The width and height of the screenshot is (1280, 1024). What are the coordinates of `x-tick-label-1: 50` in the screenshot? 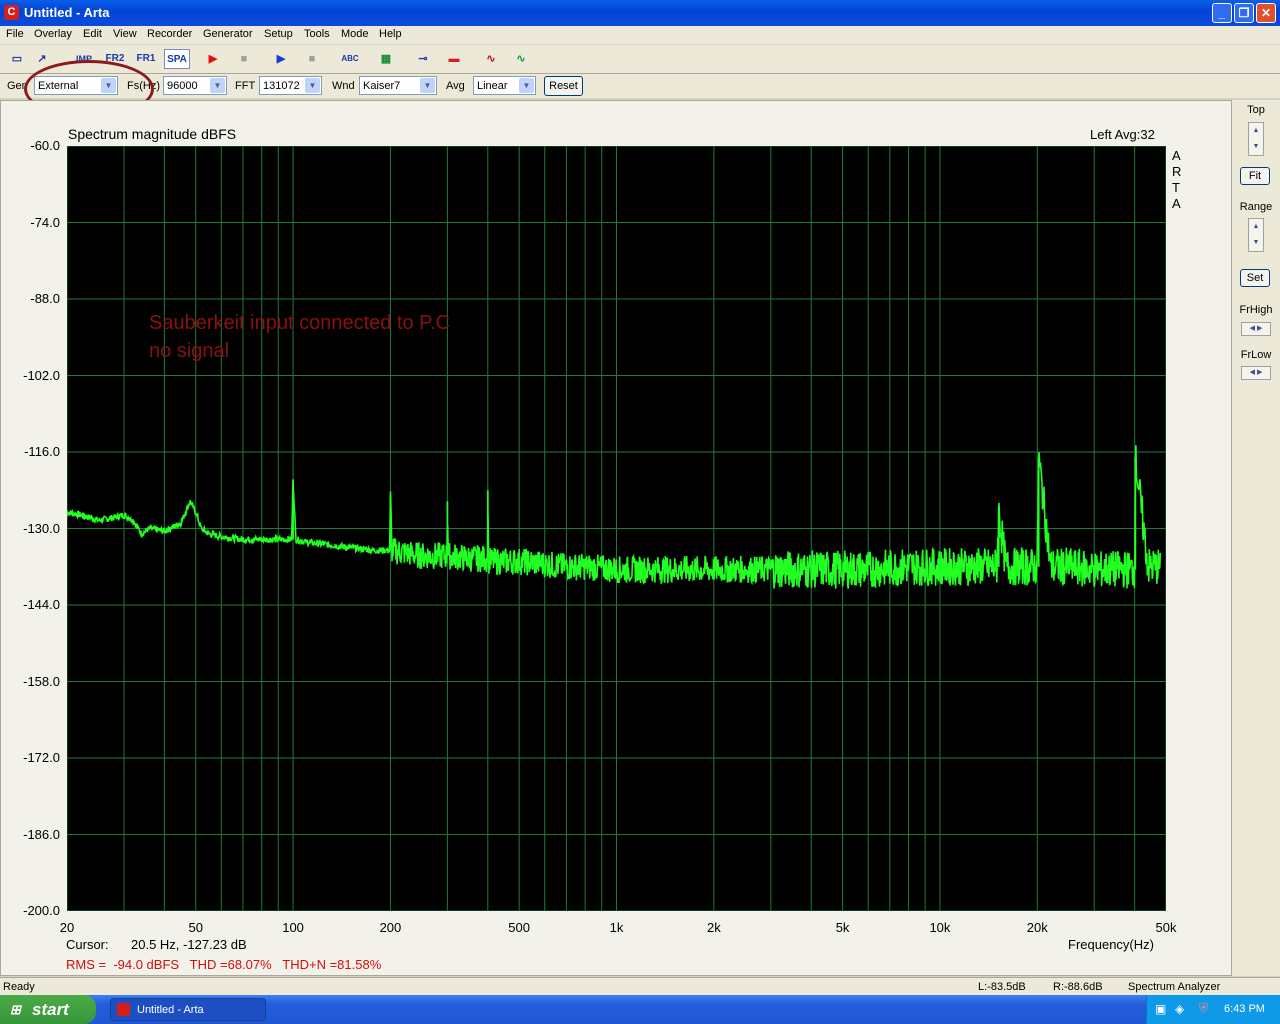 It's located at (195, 927).